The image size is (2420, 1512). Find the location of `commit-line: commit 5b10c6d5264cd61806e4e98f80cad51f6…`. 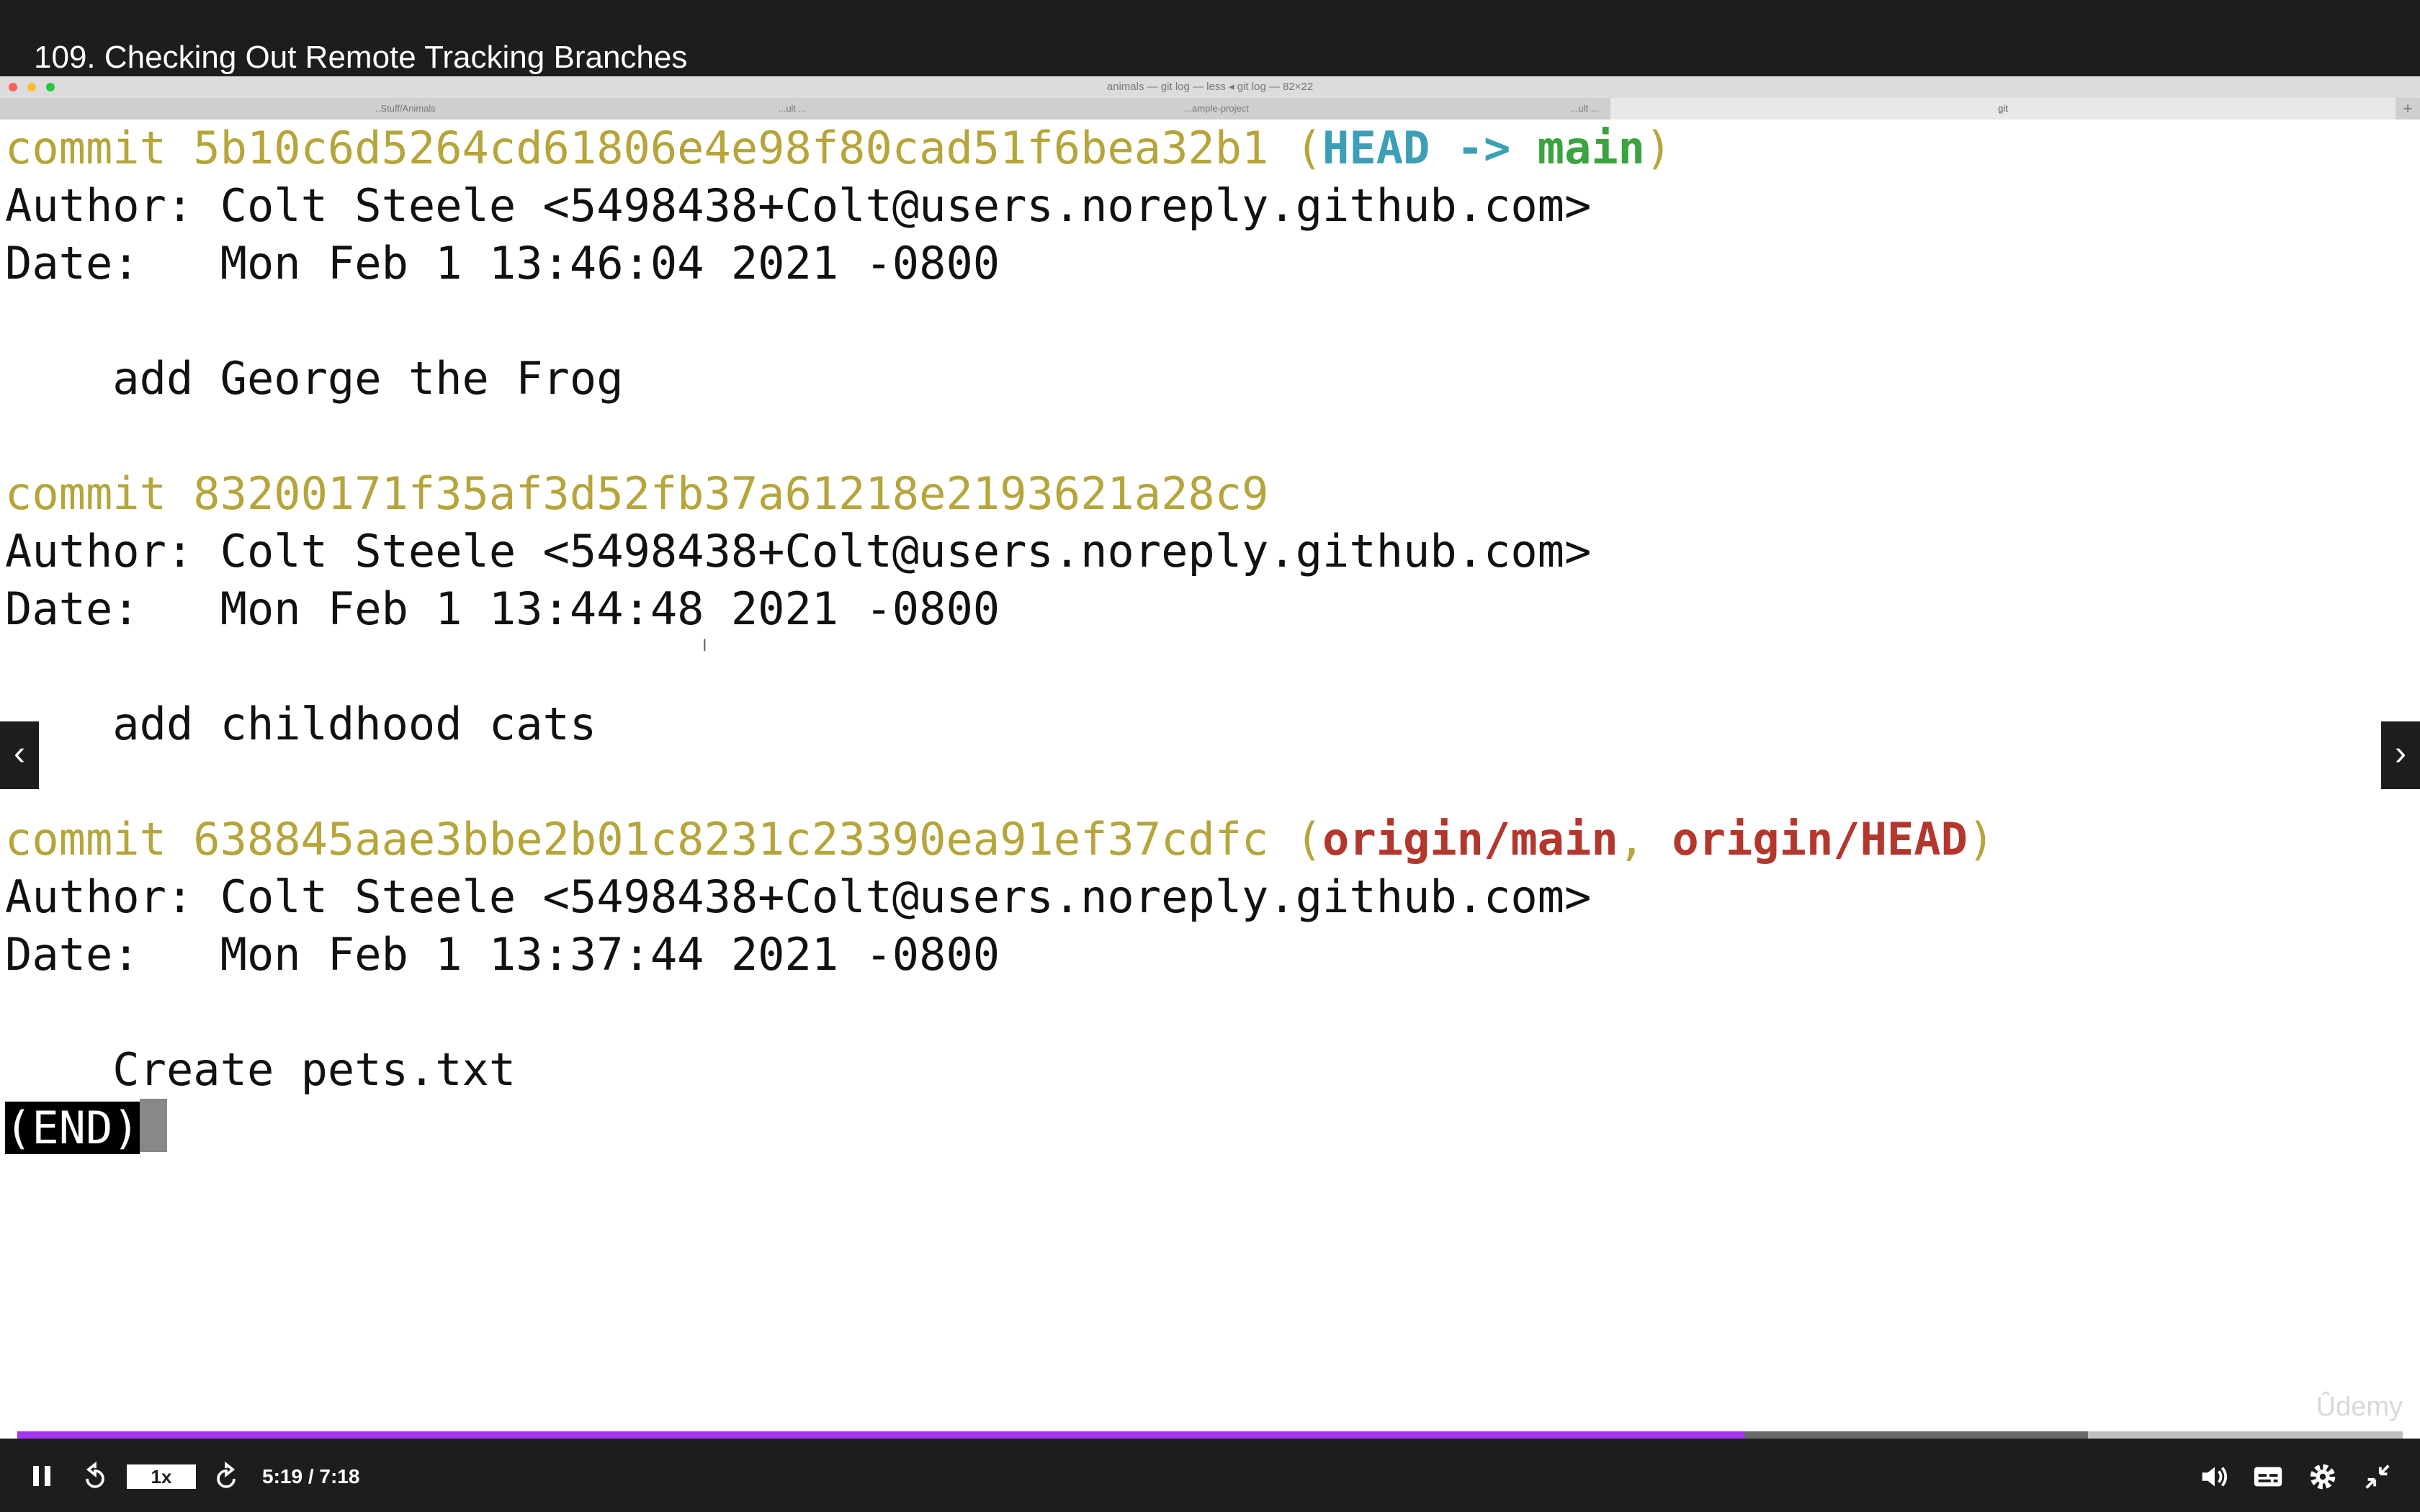

commit-line: commit 5b10c6d5264cd61806e4e98f80cad51f6… is located at coordinates (838, 148).